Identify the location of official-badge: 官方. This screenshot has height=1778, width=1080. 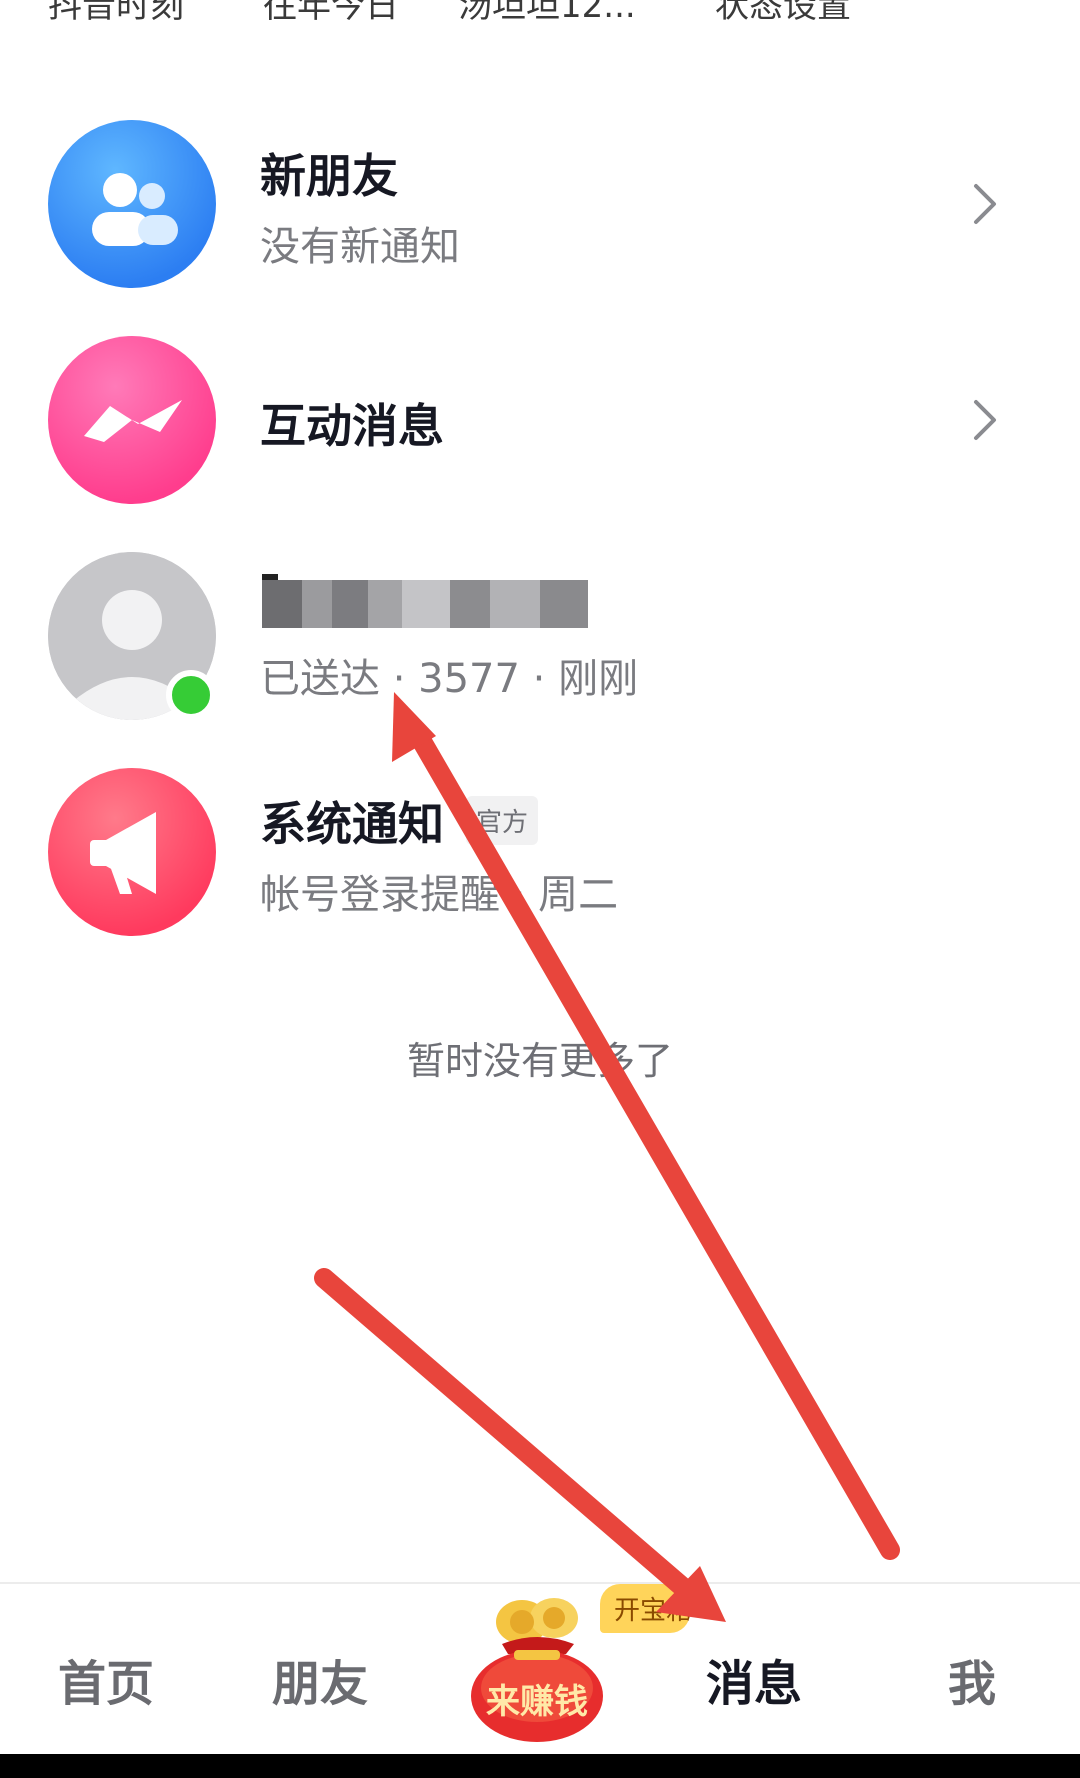
(502, 820).